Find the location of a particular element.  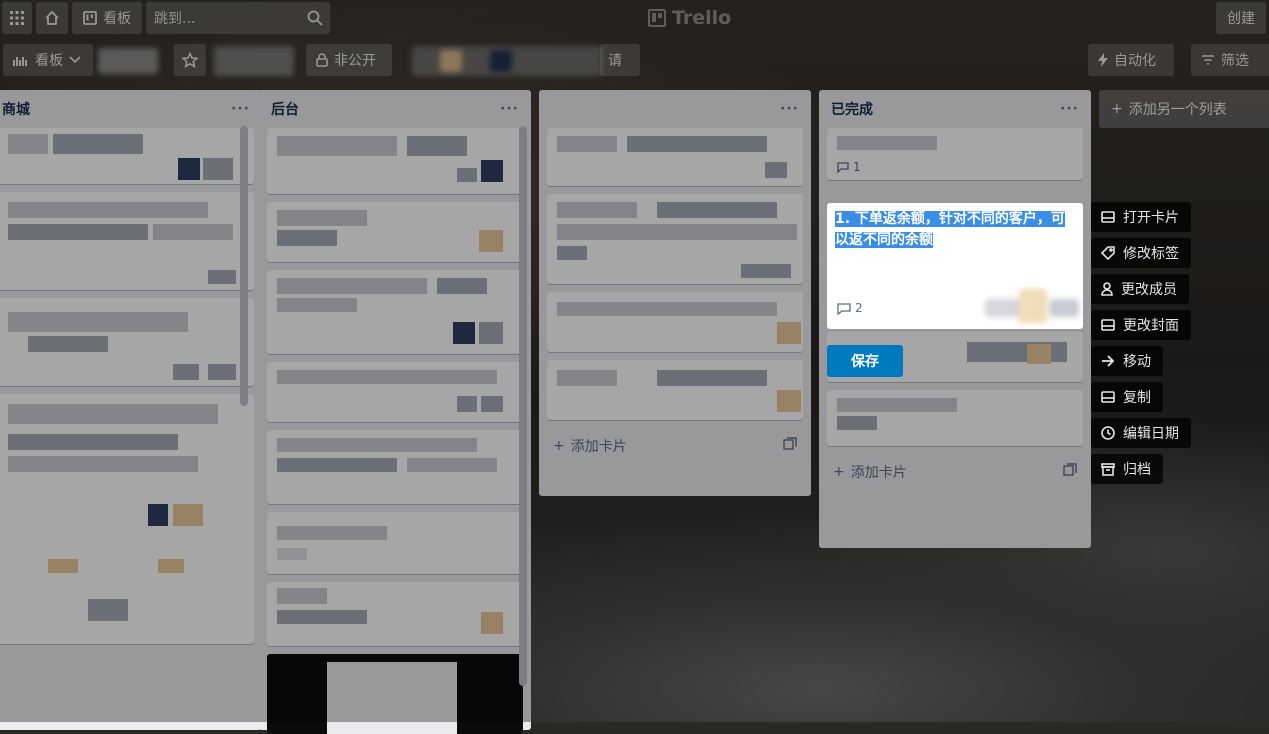

archive-icon is located at coordinates (1108, 469).